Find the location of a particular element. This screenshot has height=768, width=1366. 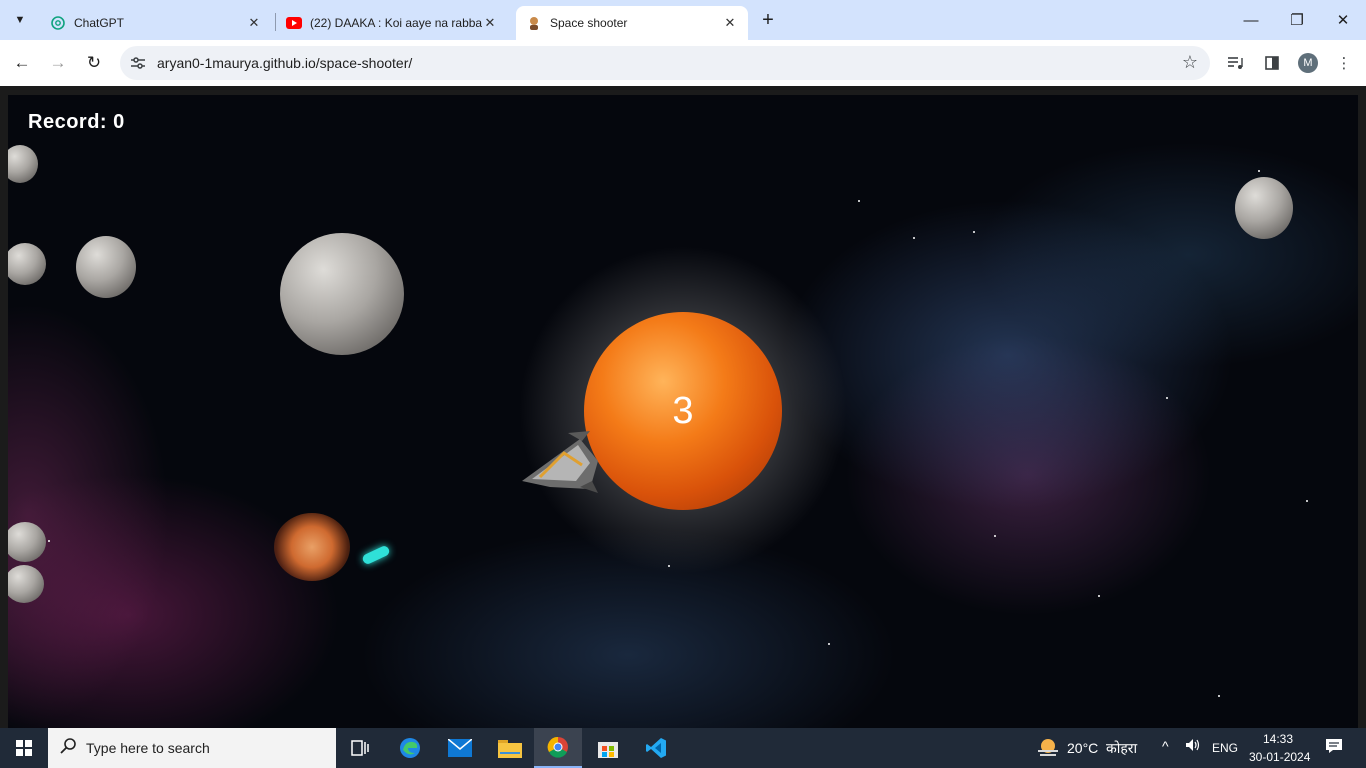

task-view-button is located at coordinates (360, 748).